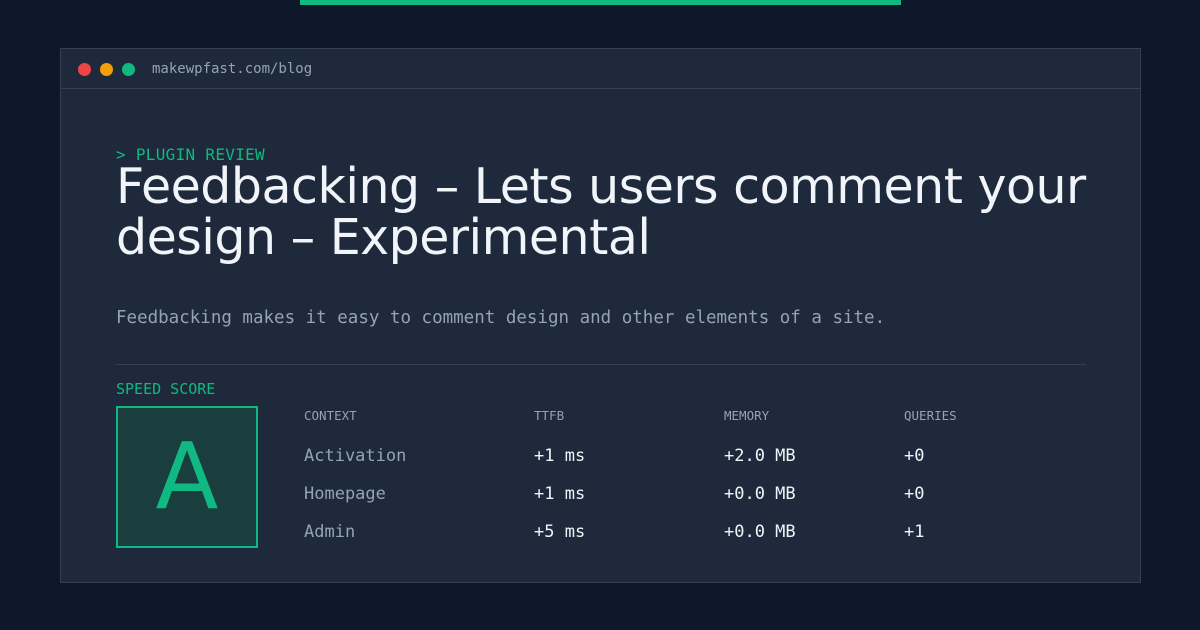  I want to click on close-dot-icon, so click(84, 69).